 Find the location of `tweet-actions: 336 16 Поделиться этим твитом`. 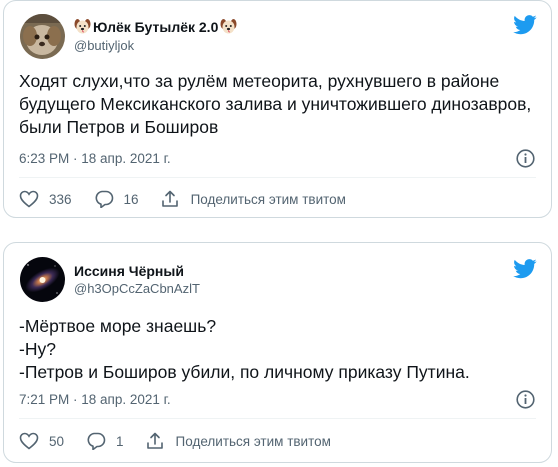

tweet-actions: 336 16 Поделиться этим твитом is located at coordinates (277, 199).